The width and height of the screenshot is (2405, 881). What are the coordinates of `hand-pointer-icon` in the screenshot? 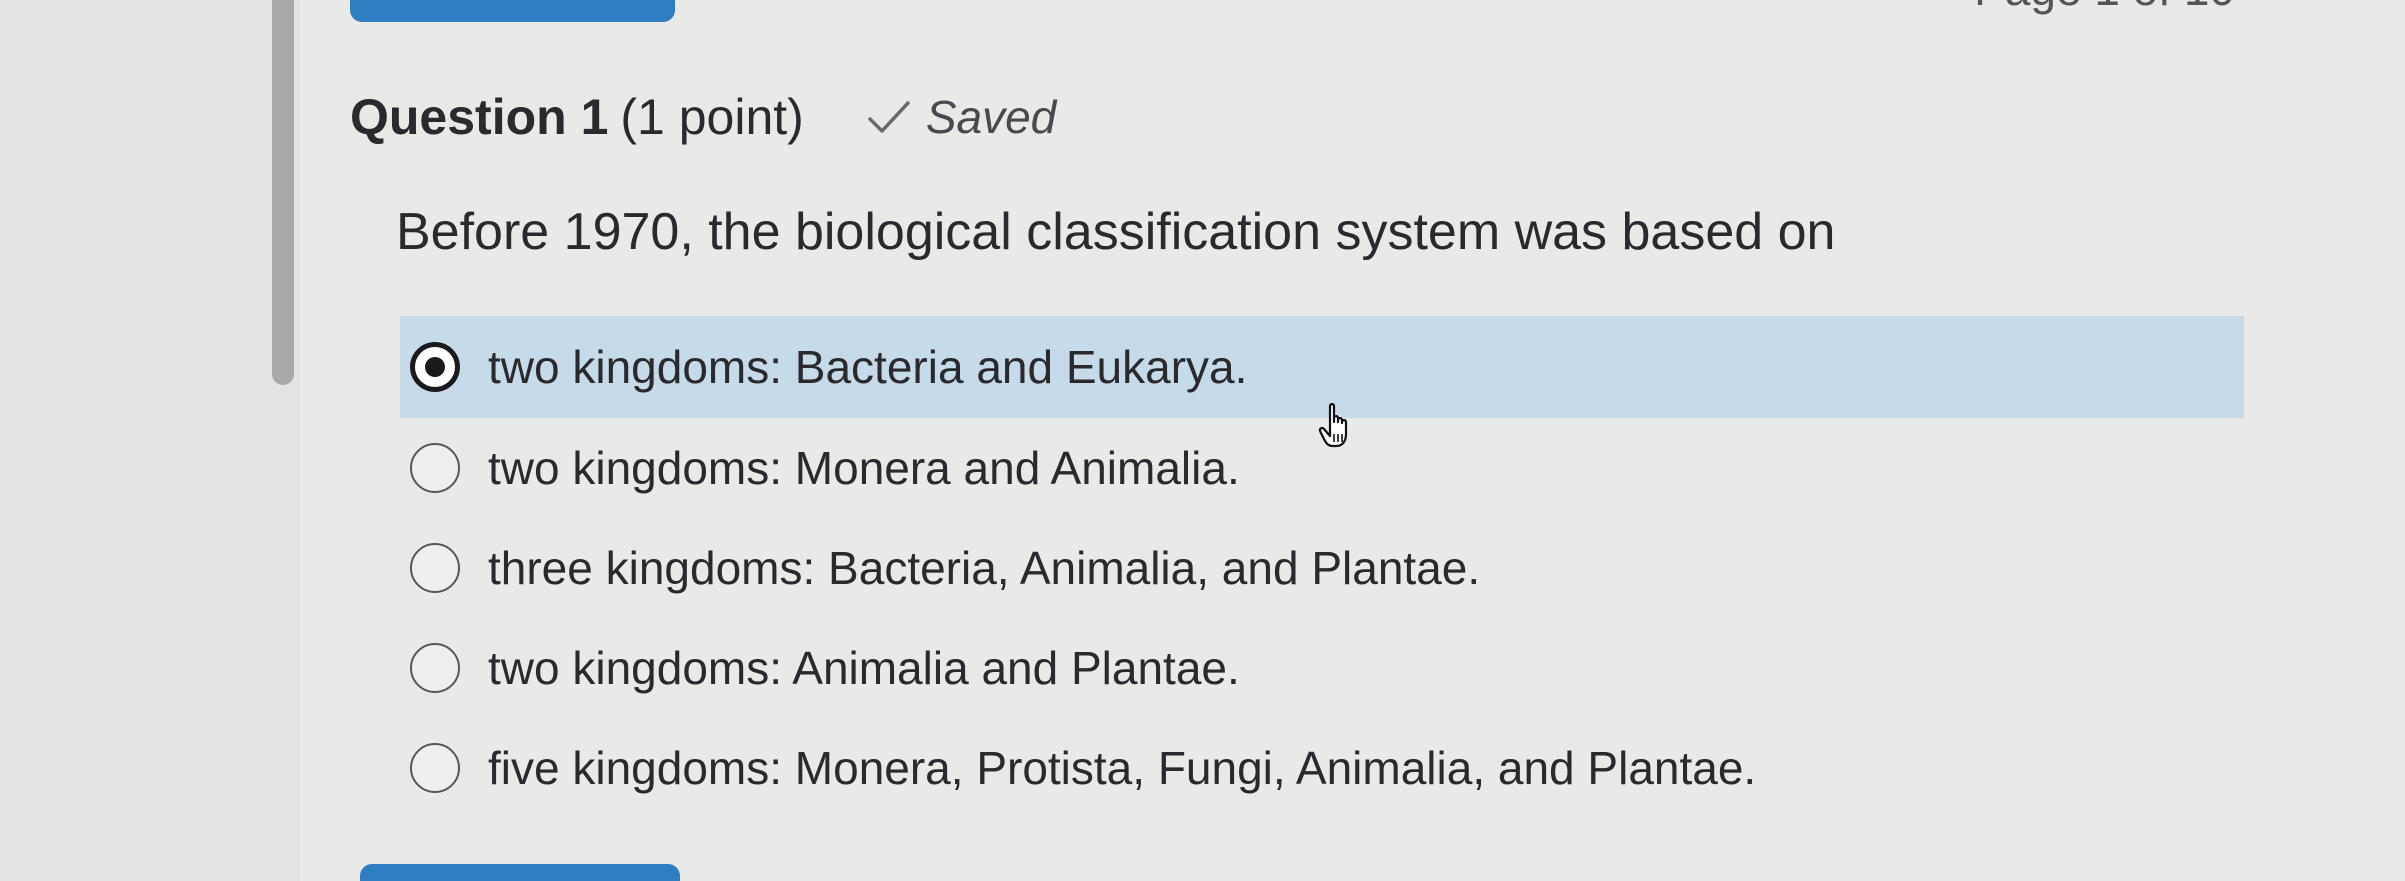 It's located at (1333, 425).